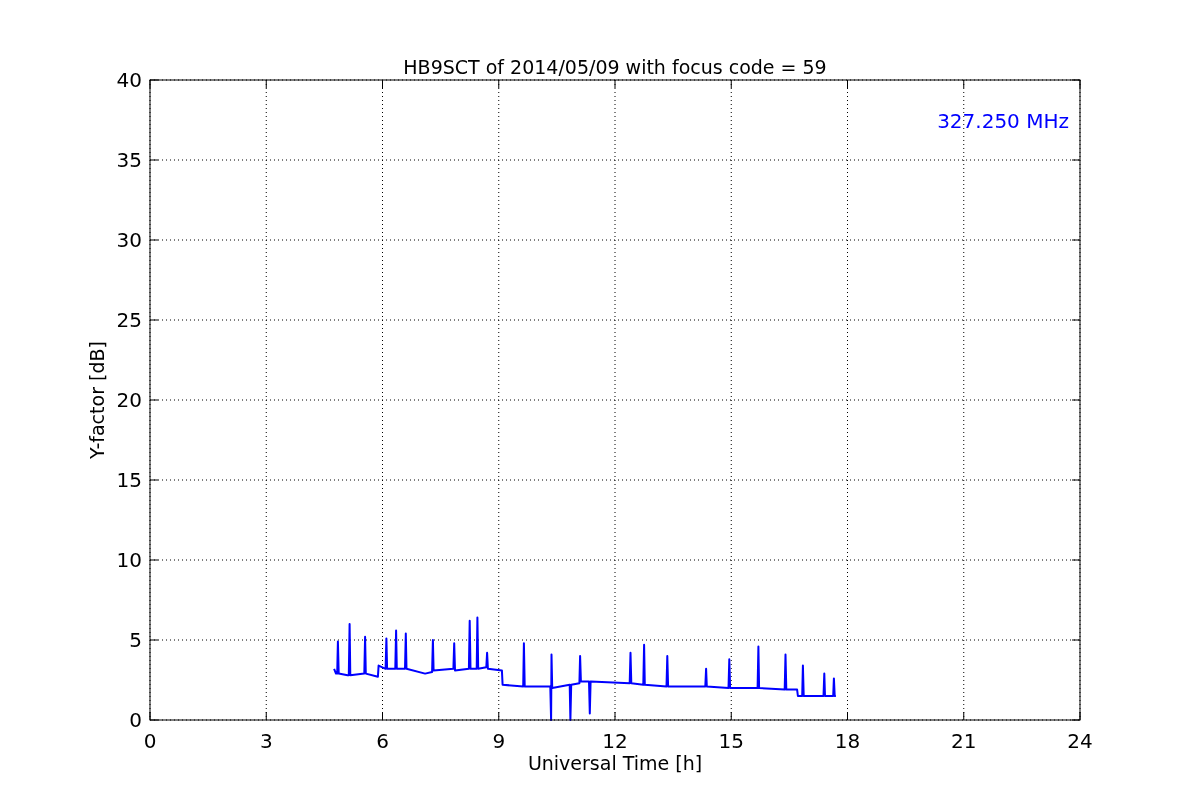 The image size is (1200, 800). Describe the element at coordinates (129, 480) in the screenshot. I see `y-tick-label: 15` at that location.